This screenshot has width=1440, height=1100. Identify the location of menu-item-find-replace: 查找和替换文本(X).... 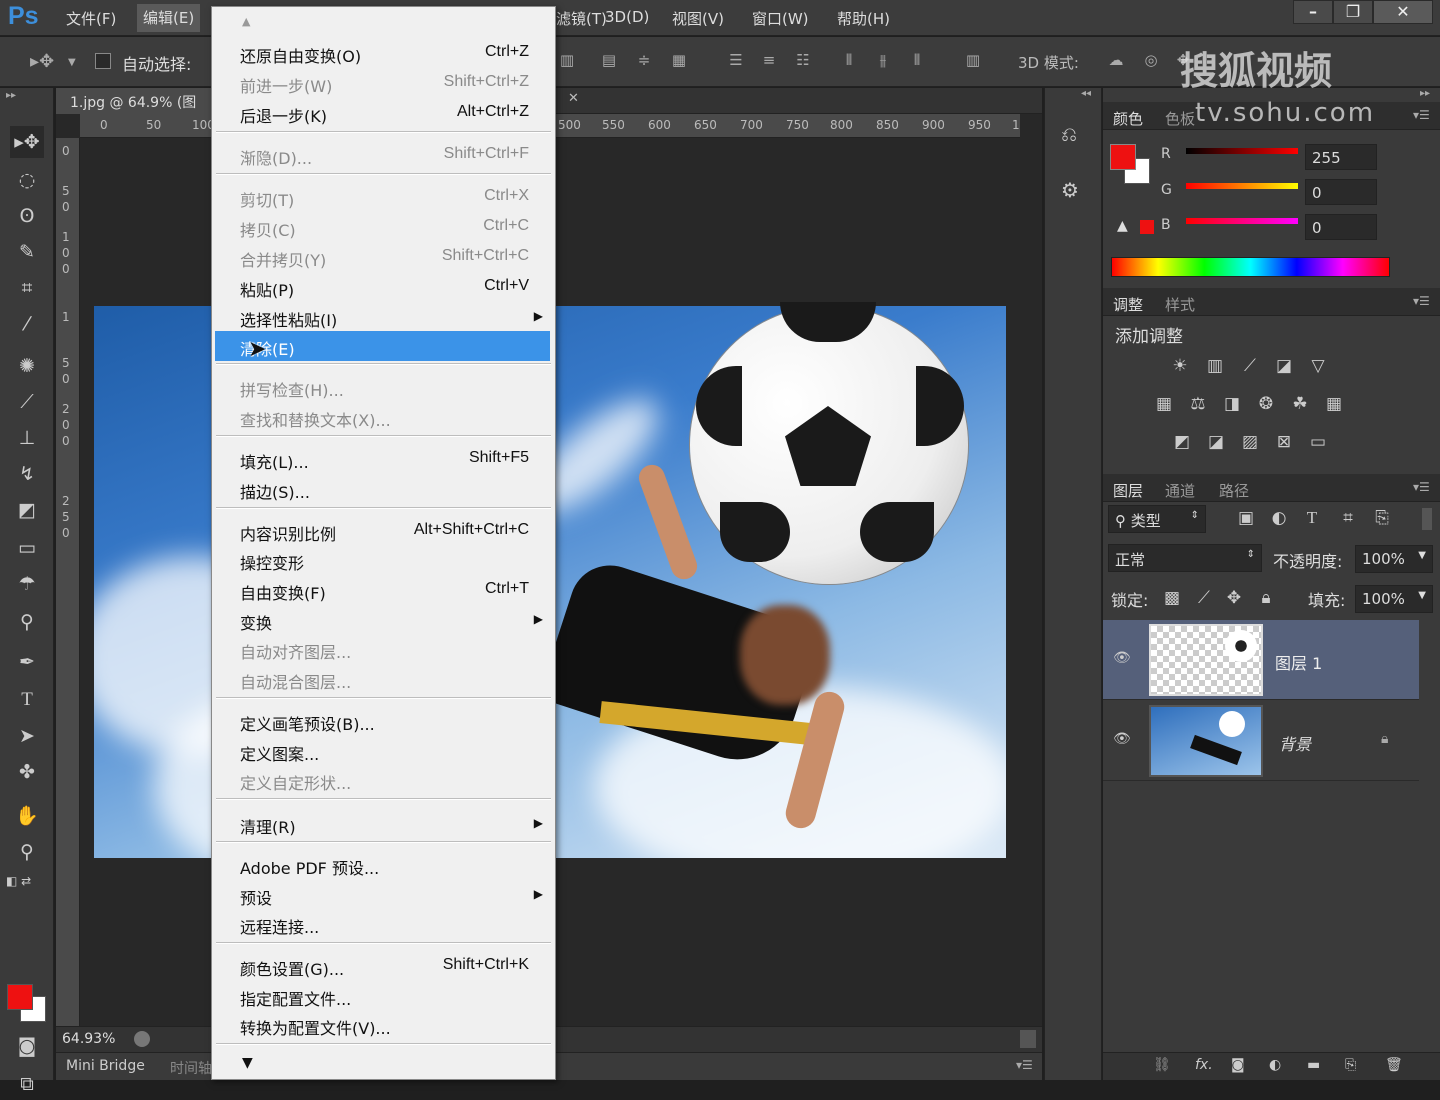
(383, 417).